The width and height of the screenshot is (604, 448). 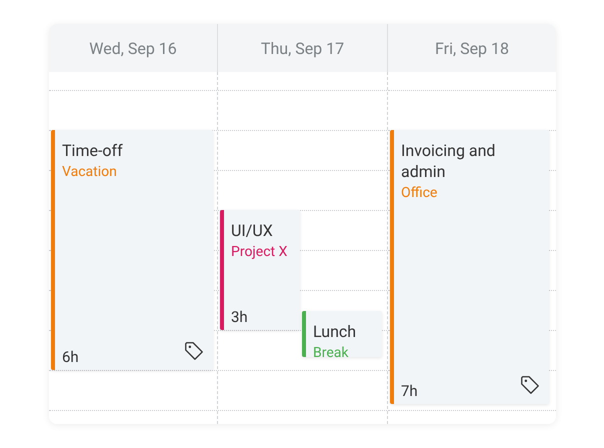 I want to click on day-header: Fri, Sep 18, so click(x=472, y=49).